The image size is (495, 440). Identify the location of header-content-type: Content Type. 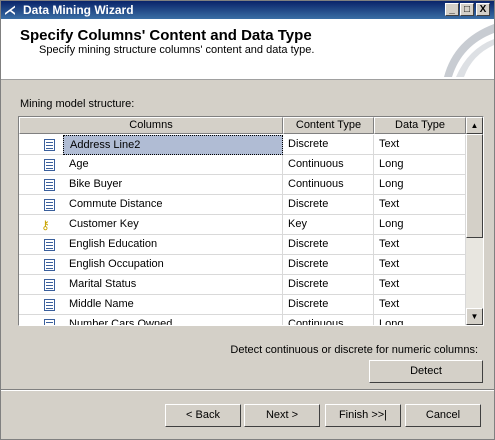
(328, 125).